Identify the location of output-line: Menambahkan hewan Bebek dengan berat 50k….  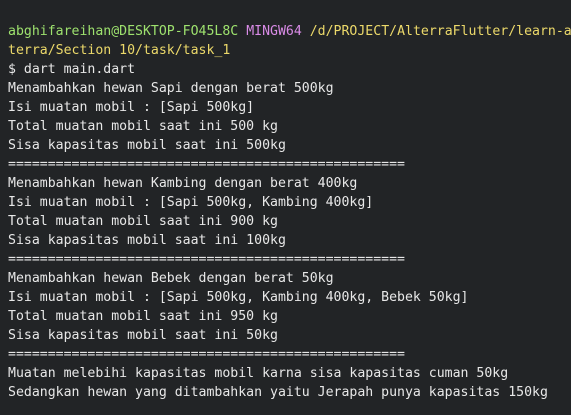
(171, 278).